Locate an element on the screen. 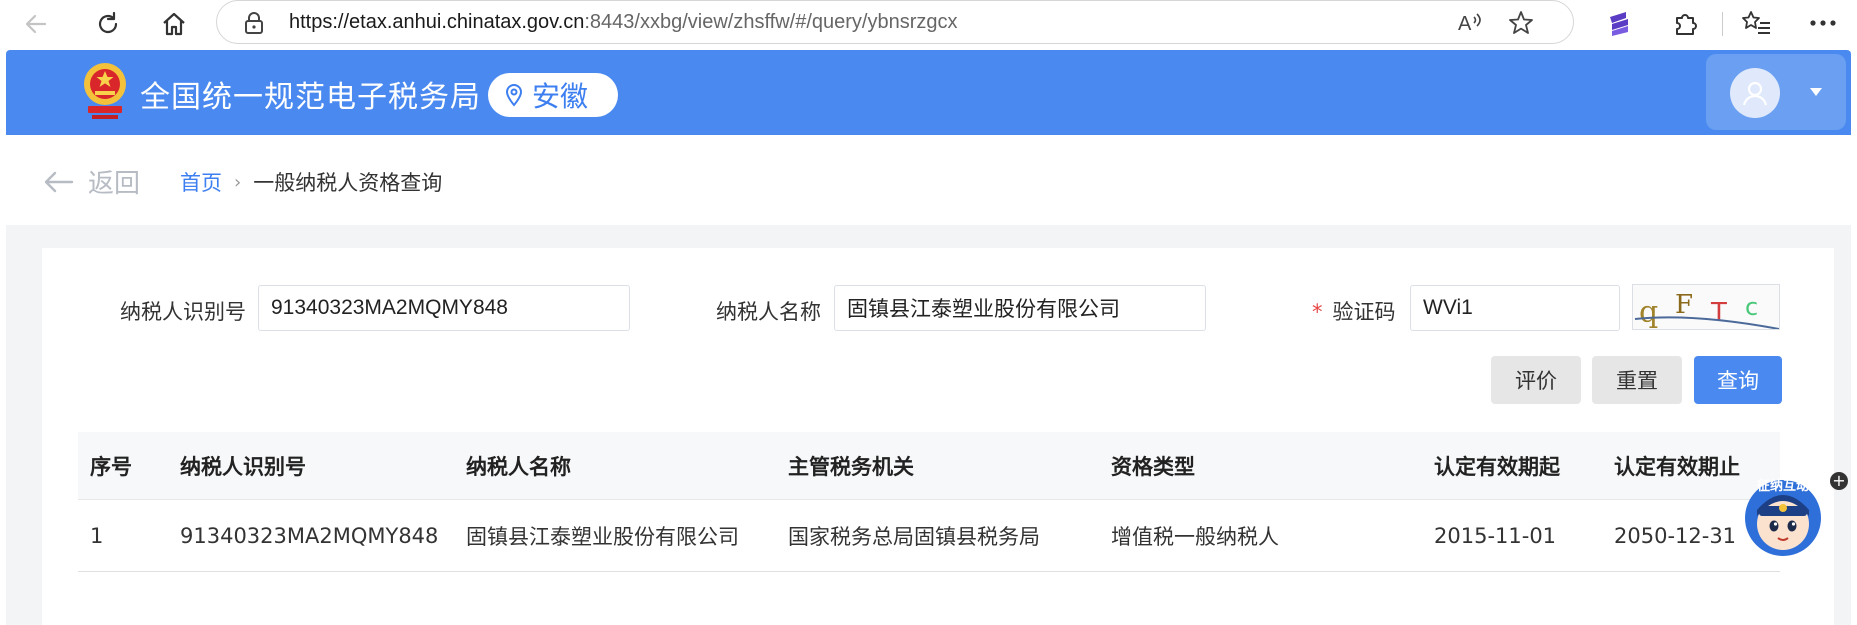  captcha-char: T is located at coordinates (1718, 313).